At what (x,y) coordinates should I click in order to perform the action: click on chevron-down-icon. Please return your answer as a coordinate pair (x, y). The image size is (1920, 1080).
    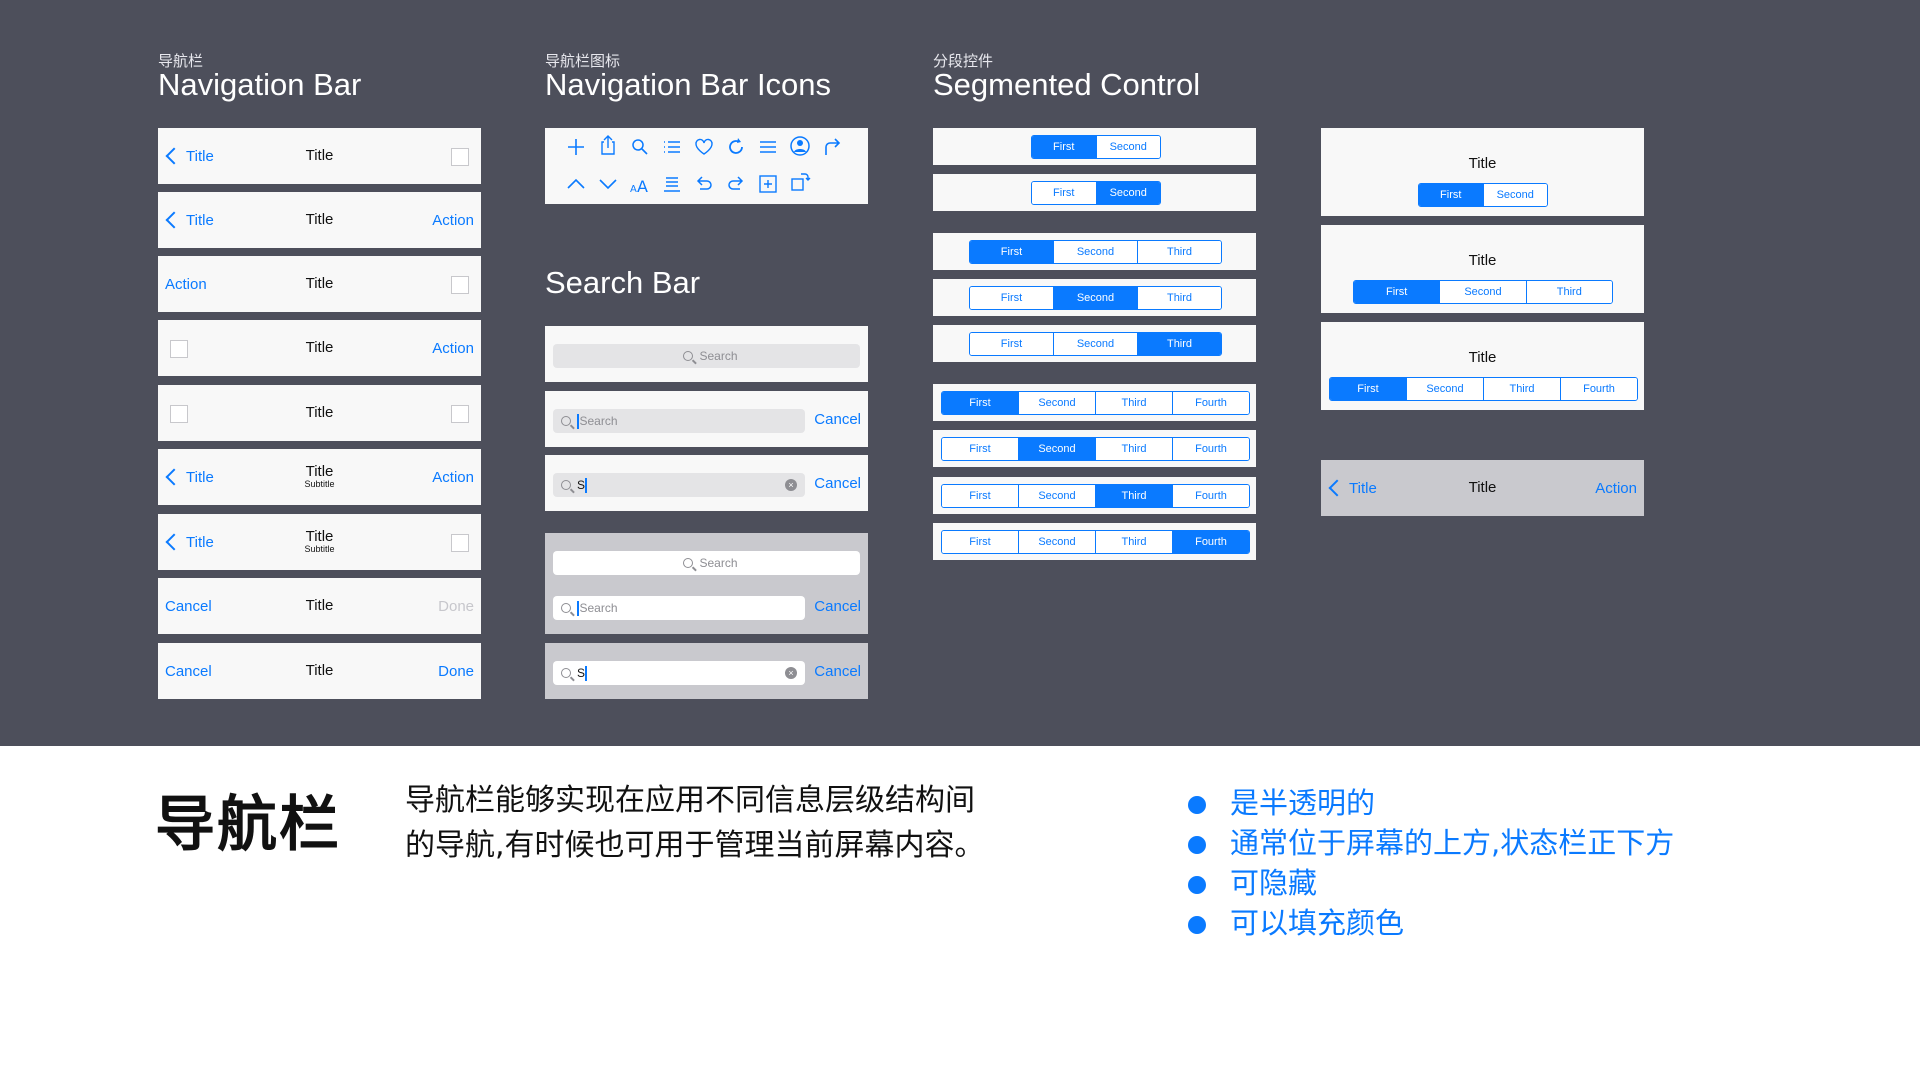
    Looking at the image, I should click on (608, 184).